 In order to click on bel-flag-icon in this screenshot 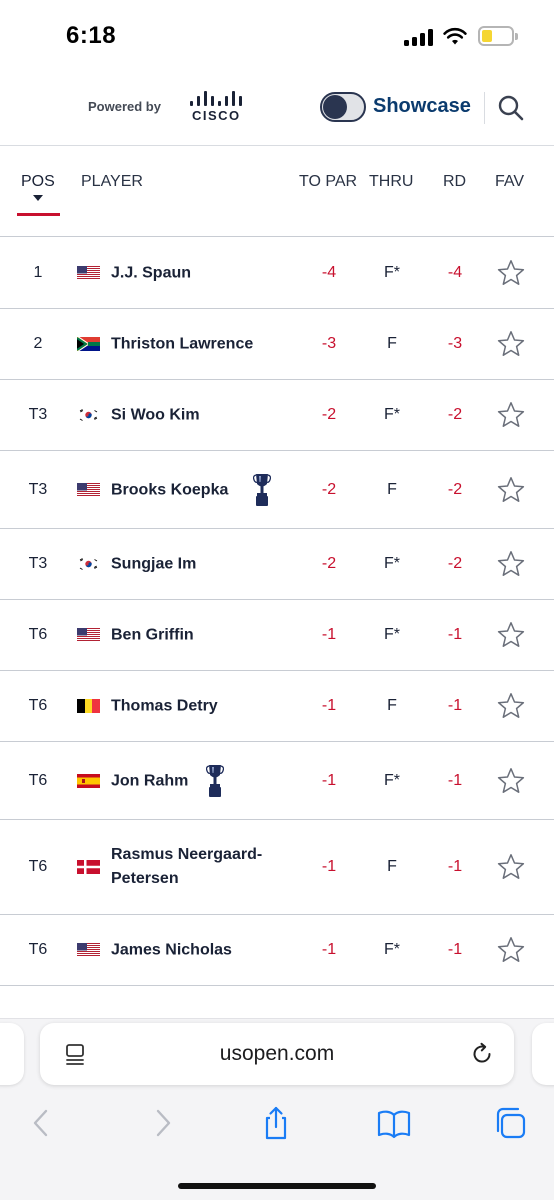, I will do `click(88, 706)`.